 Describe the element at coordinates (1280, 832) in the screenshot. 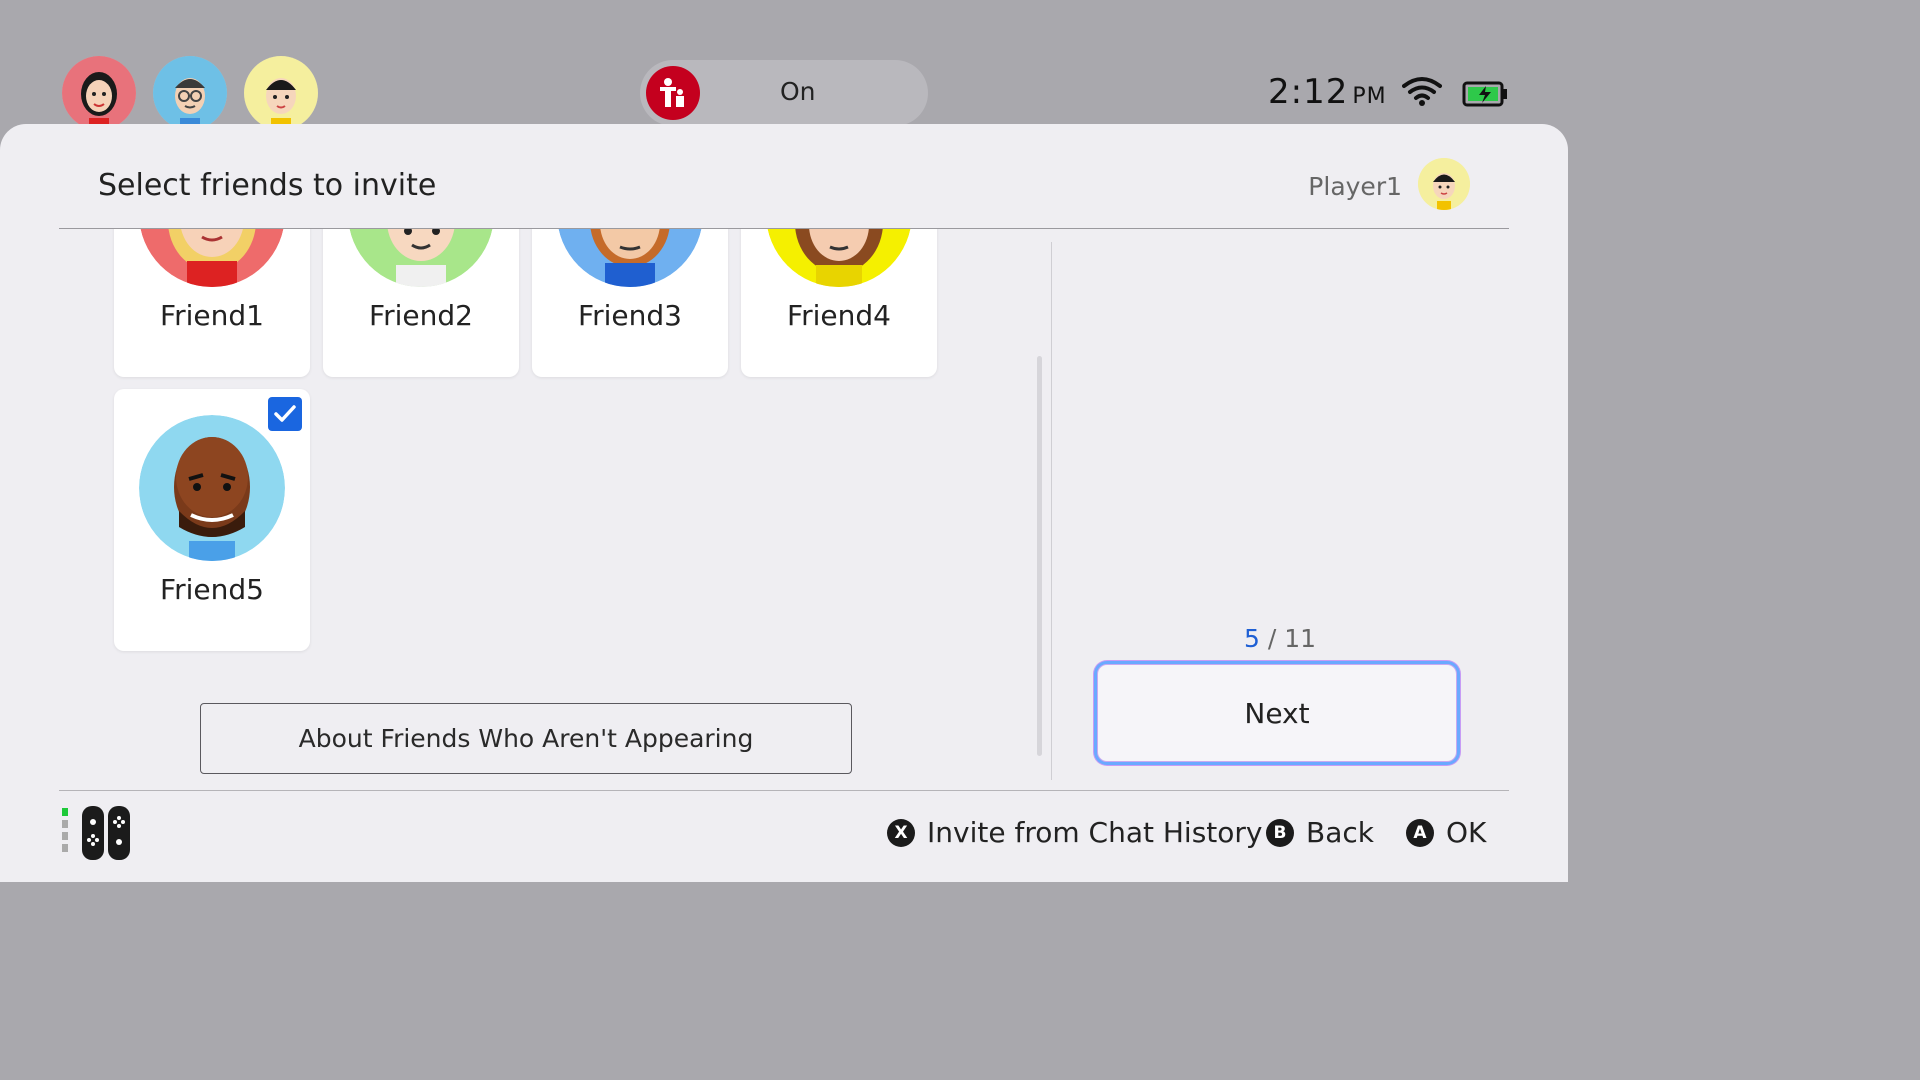

I see `b-button-icon: B` at that location.